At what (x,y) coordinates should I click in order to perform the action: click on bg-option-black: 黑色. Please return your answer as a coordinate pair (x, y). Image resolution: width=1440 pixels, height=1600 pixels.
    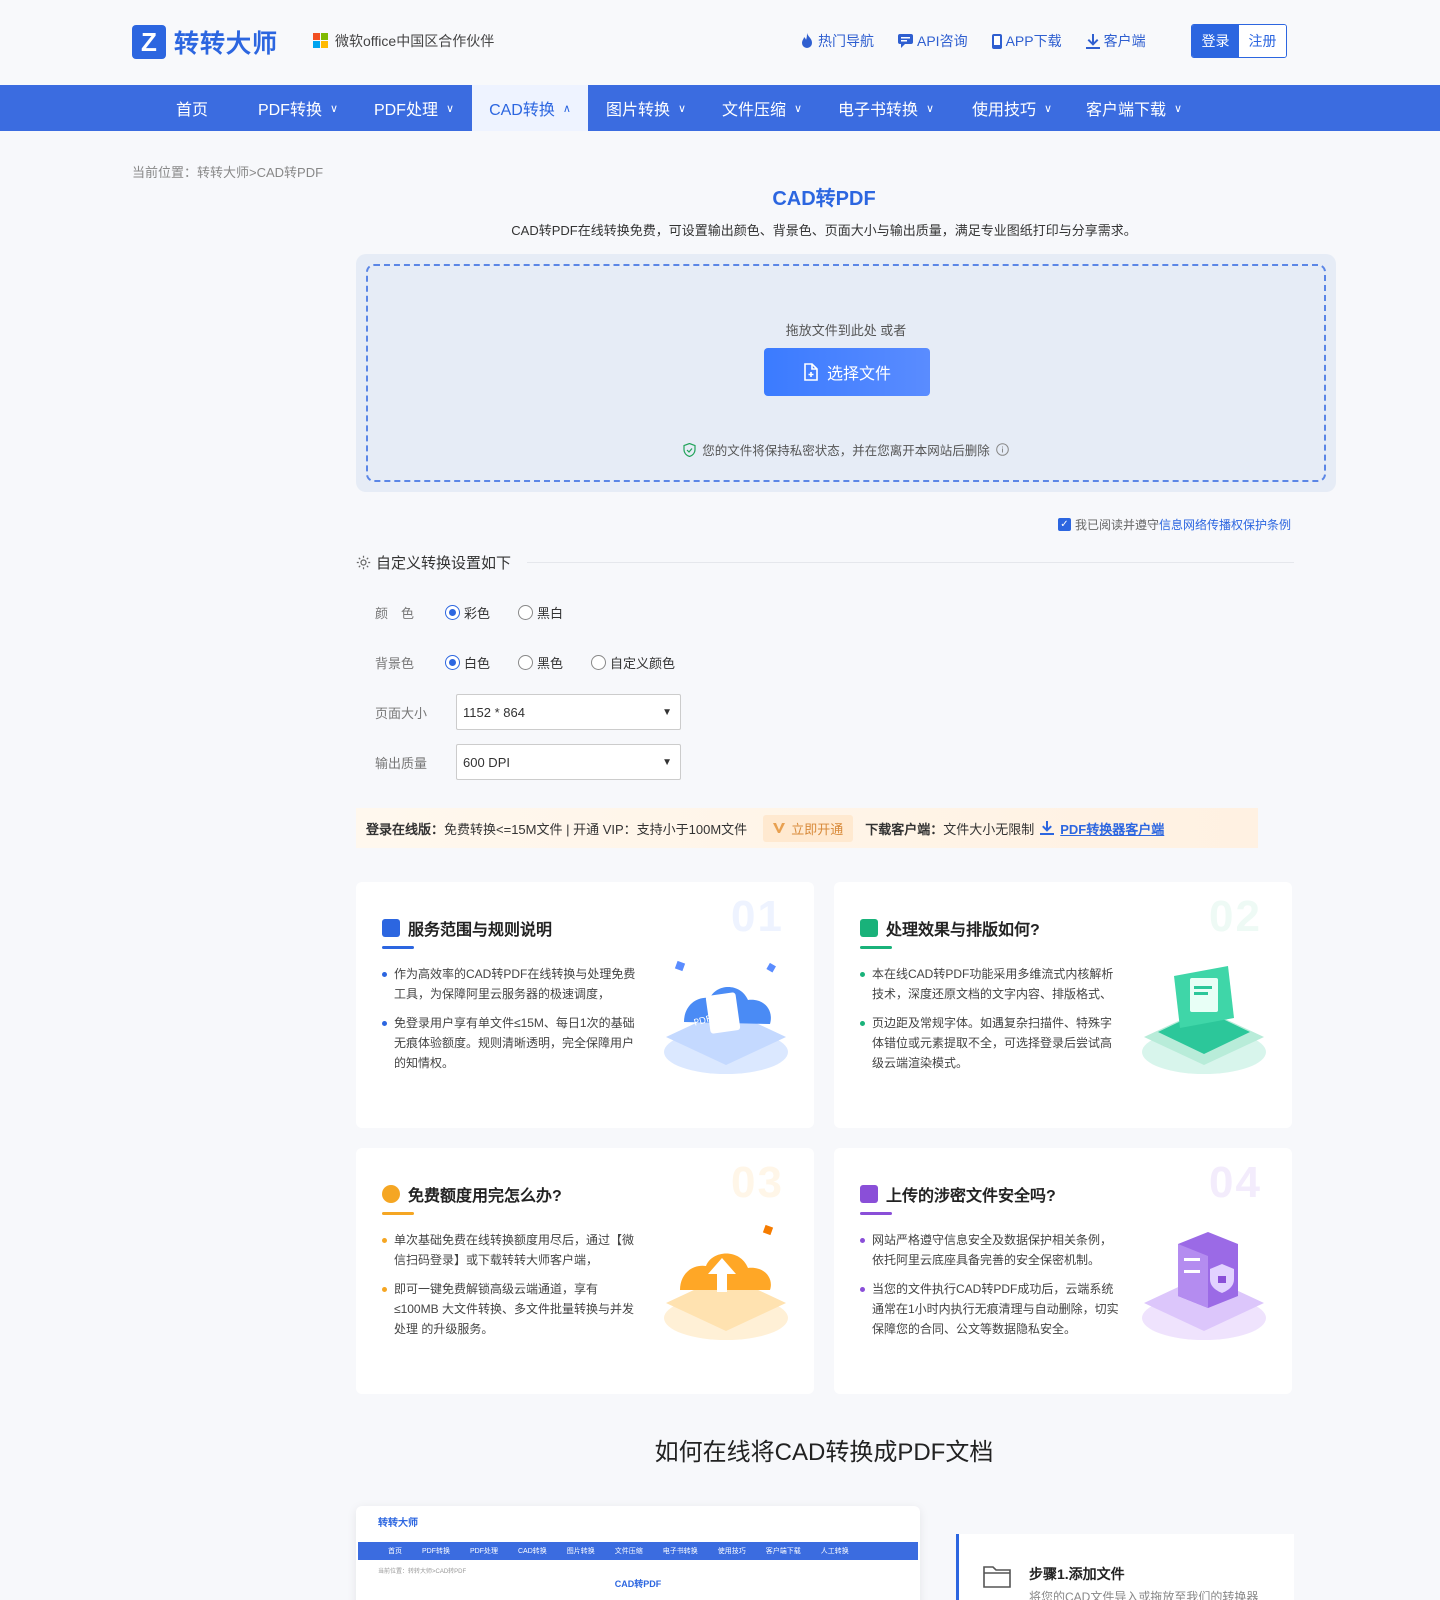
    Looking at the image, I should click on (540, 662).